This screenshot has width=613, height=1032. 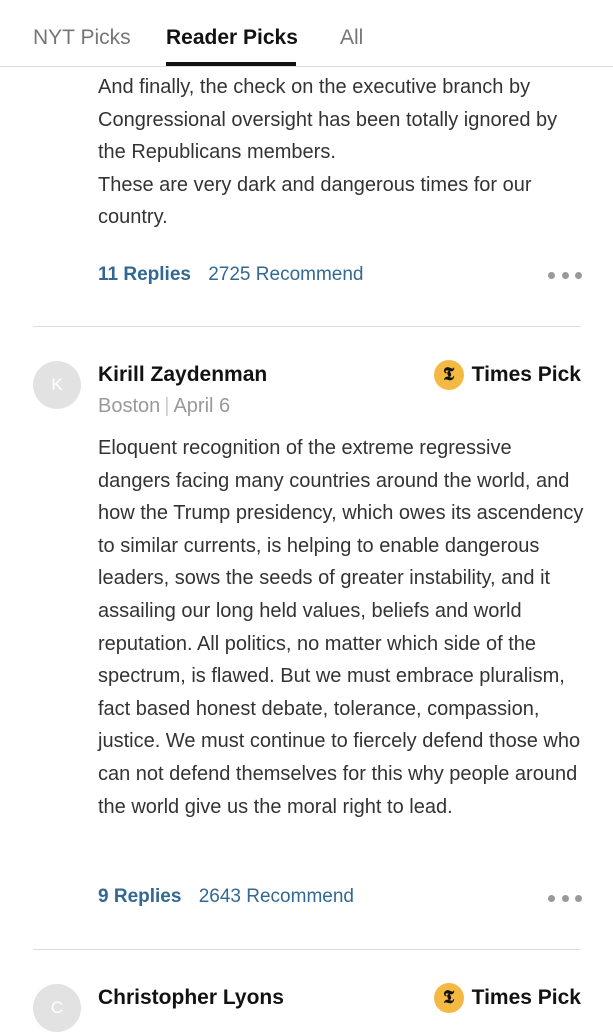 I want to click on recommend-button: 2643 Recommend, so click(x=276, y=896).